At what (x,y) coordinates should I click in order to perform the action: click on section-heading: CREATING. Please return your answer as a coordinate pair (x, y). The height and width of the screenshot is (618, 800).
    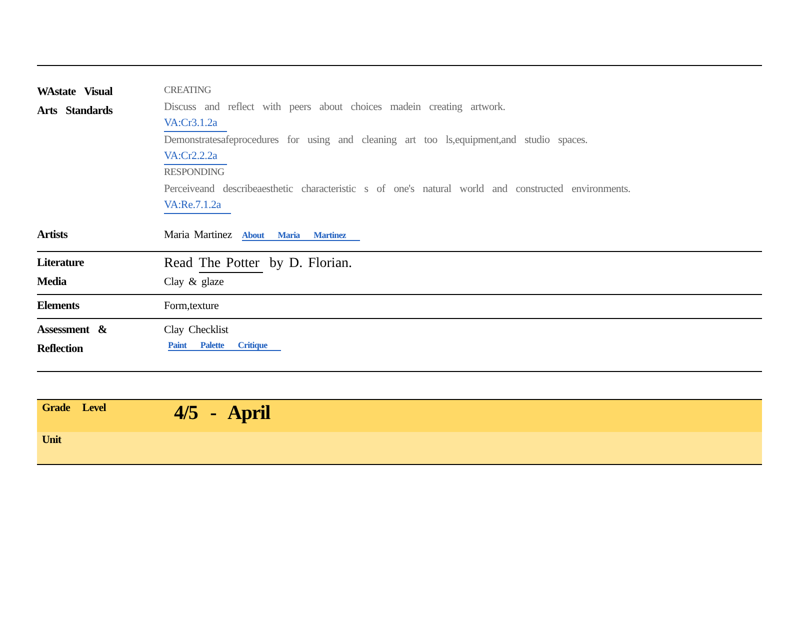
    Looking at the image, I should click on (188, 91).